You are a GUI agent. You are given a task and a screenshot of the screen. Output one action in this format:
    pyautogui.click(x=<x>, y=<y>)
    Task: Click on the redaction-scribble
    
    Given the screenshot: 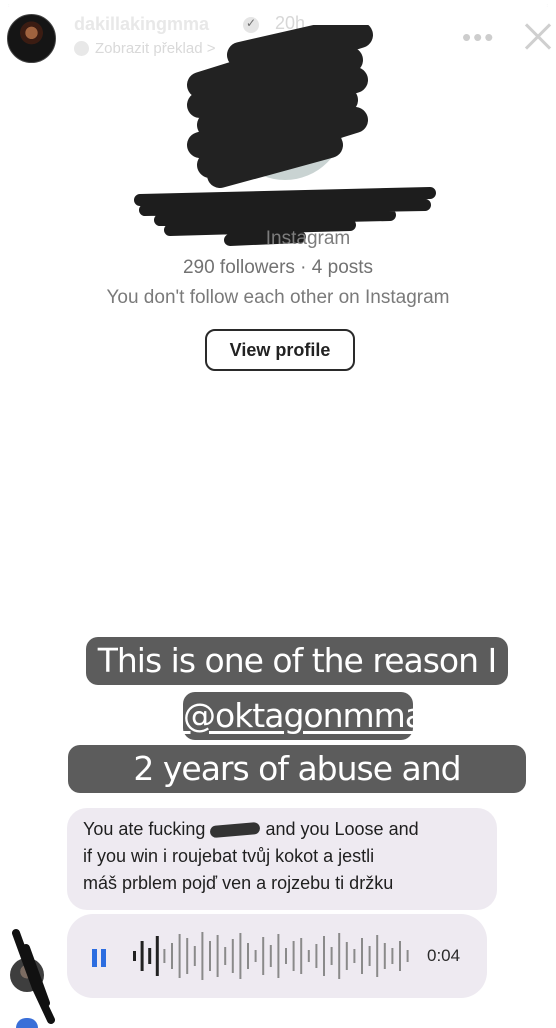 What is the action you would take?
    pyautogui.click(x=285, y=135)
    